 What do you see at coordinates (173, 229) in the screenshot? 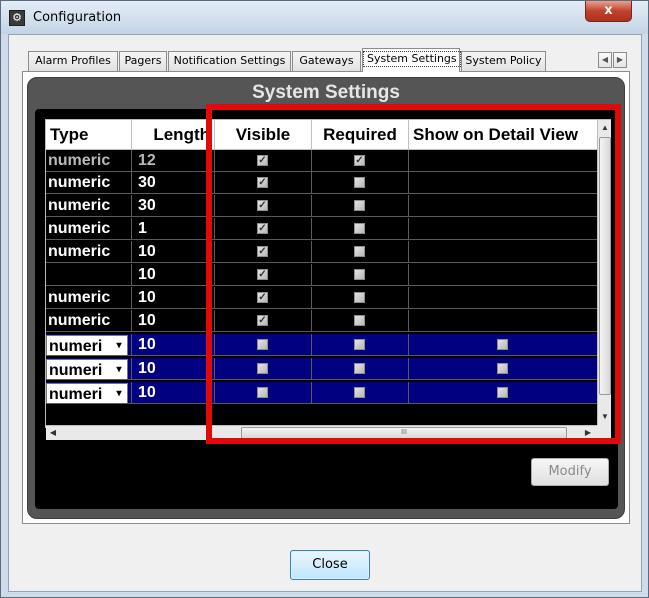
I see `length-cell: 1` at bounding box center [173, 229].